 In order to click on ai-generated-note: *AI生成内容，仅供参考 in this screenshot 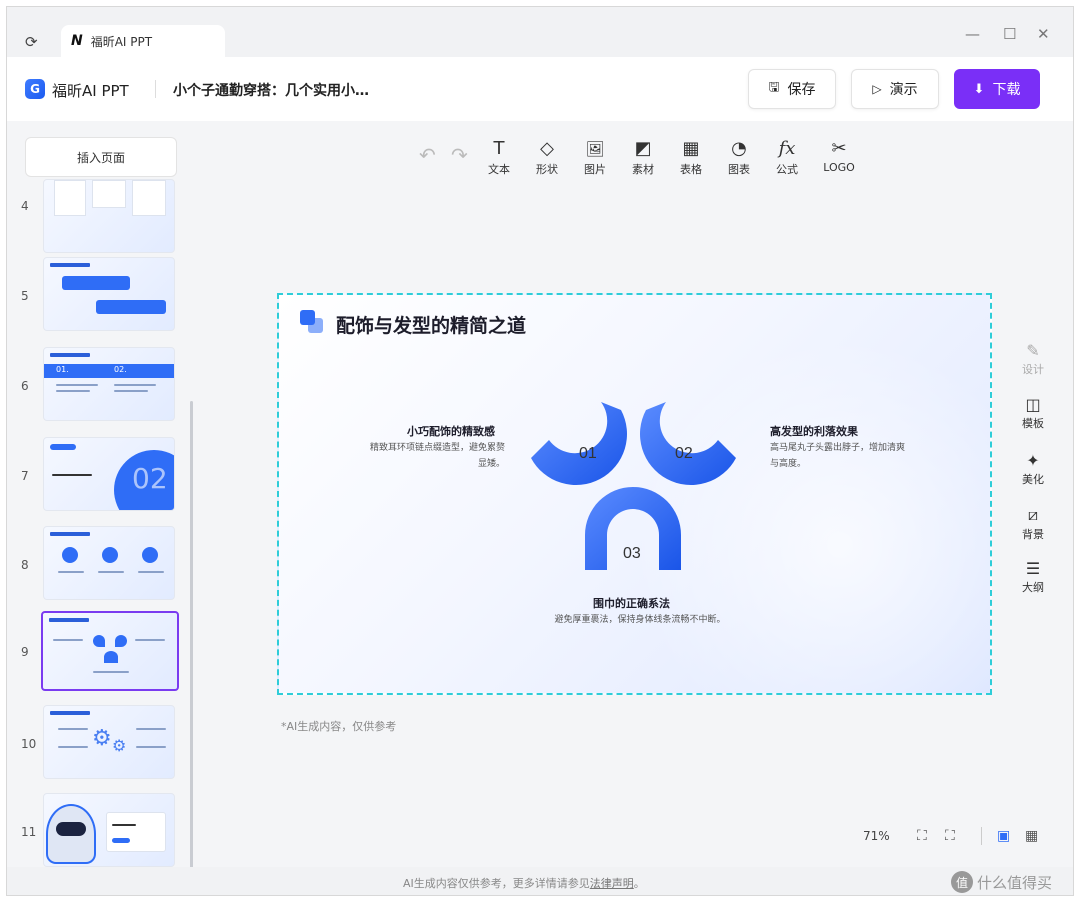, I will do `click(339, 726)`.